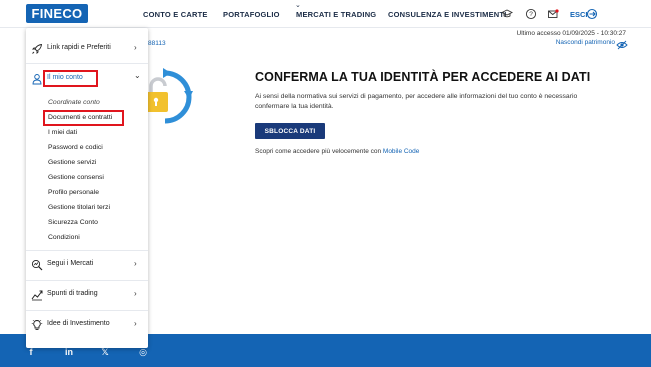  I want to click on nav-portafoglio: PORTAFOGLIO, so click(251, 14).